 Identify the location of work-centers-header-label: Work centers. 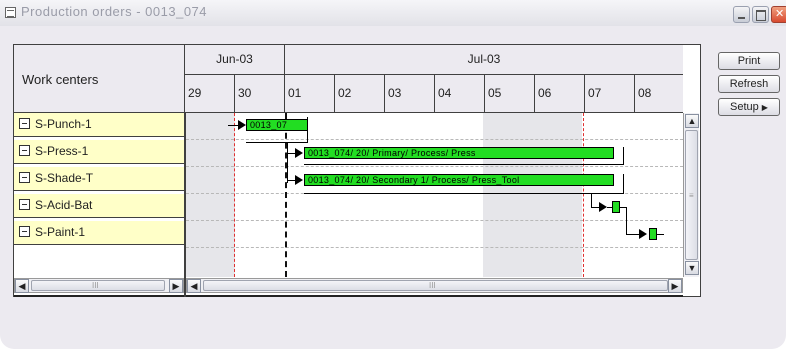
(60, 79).